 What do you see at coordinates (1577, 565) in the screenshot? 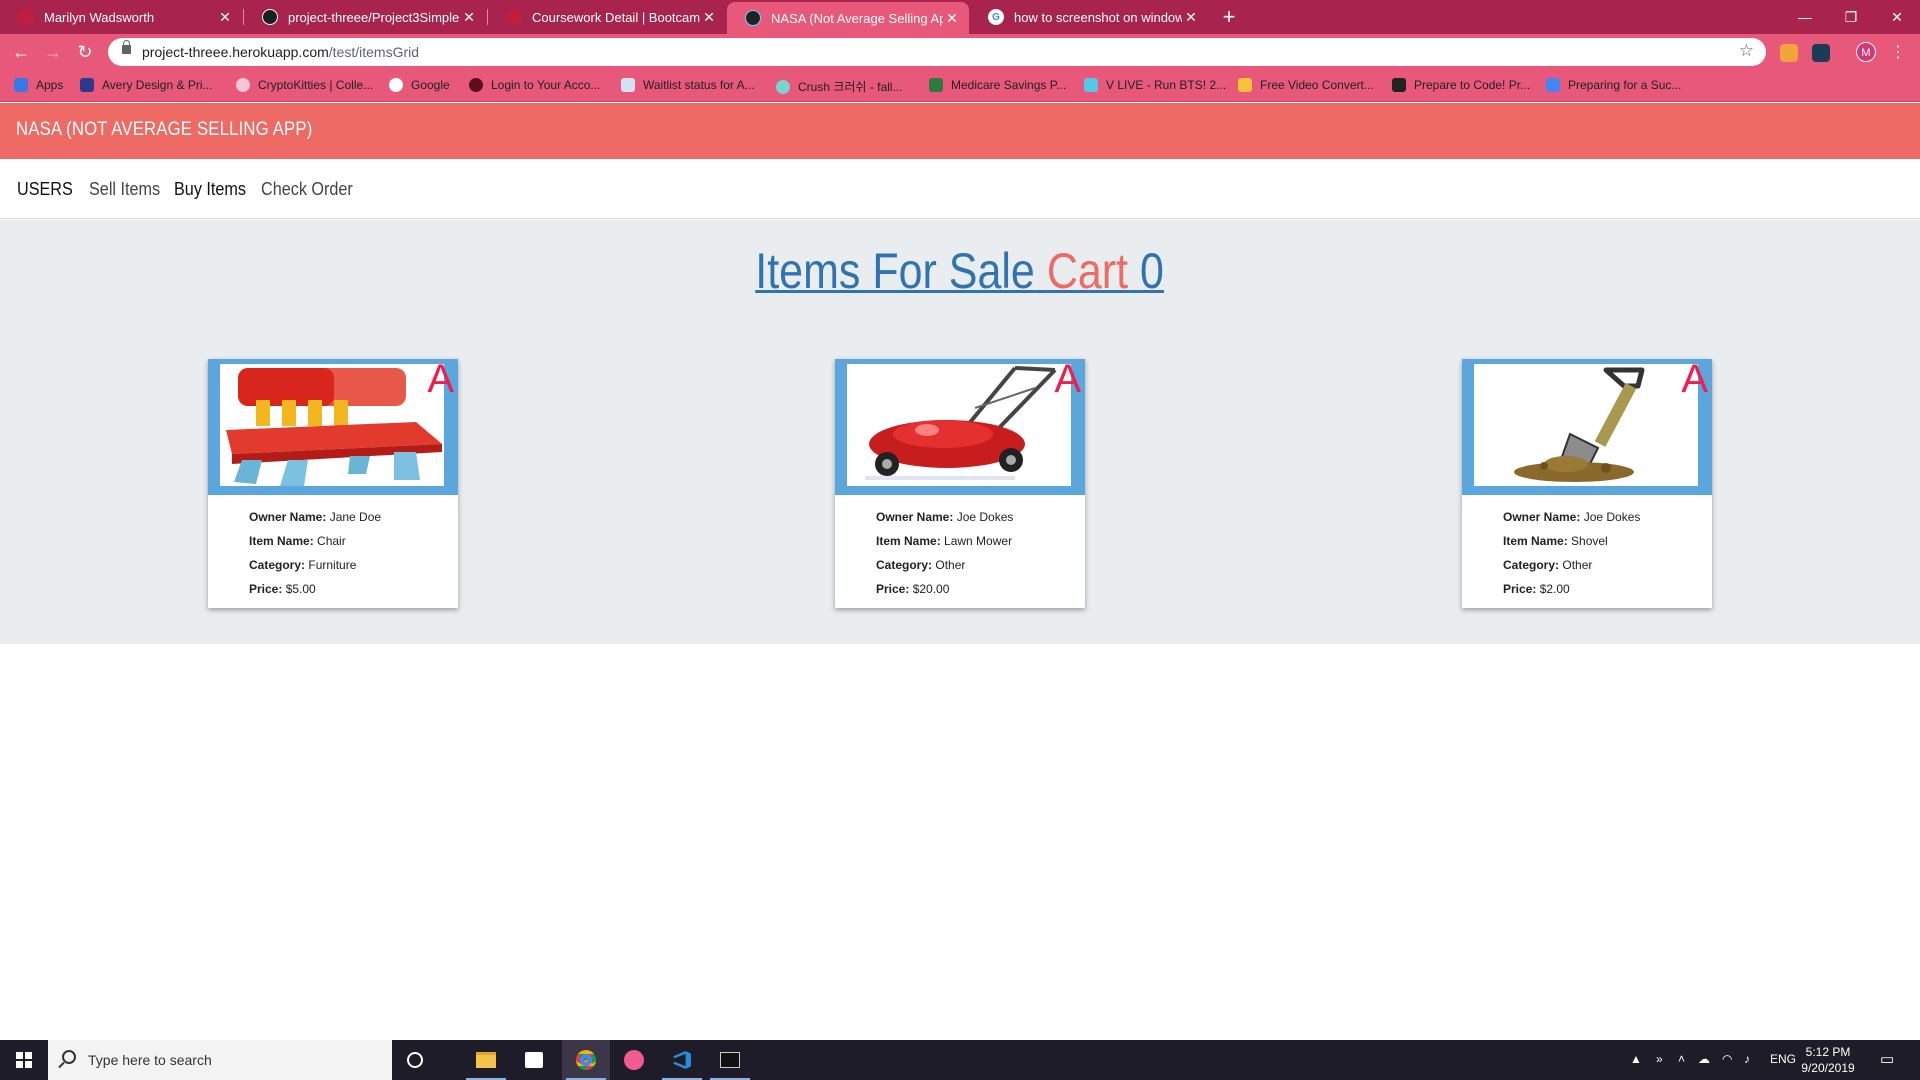
I see `category-value: Other` at bounding box center [1577, 565].